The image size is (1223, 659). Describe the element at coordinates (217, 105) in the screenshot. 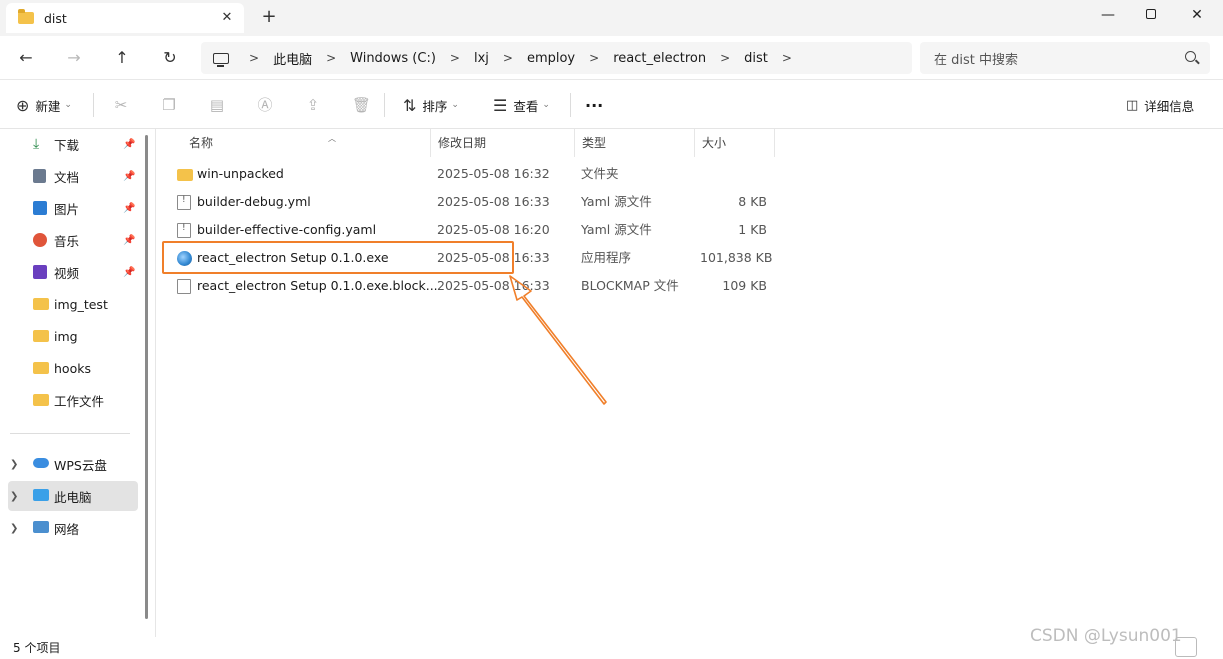

I see `paste-icon: ▤` at that location.